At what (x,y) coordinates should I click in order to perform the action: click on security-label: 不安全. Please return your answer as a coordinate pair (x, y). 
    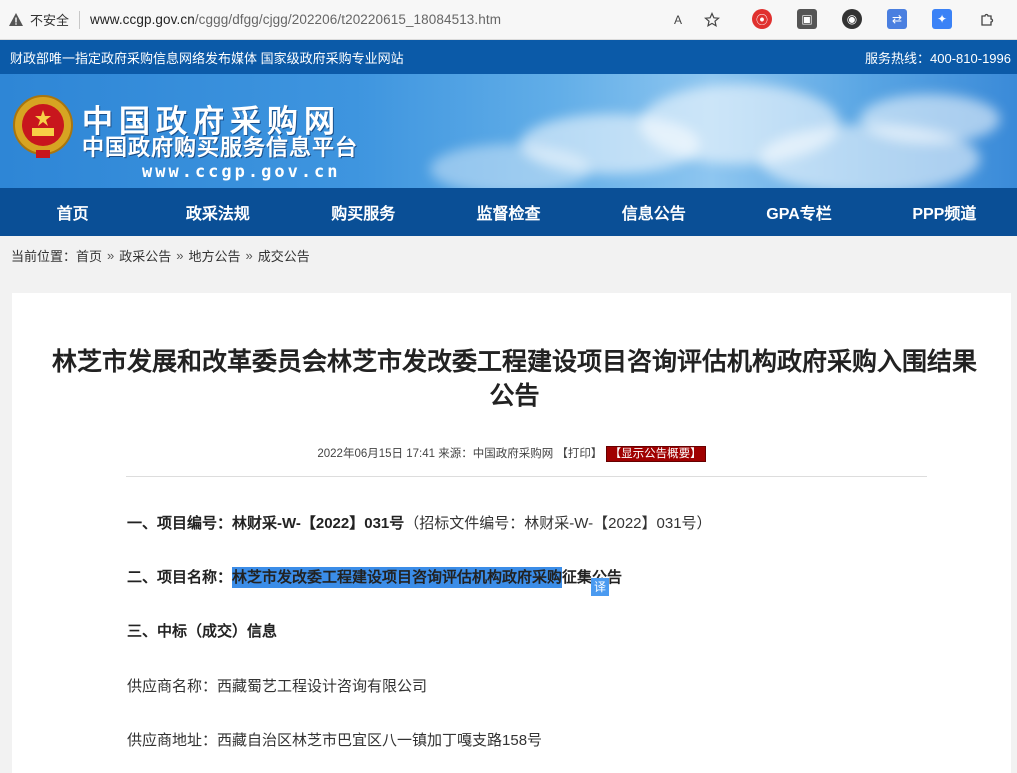
    Looking at the image, I should click on (50, 20).